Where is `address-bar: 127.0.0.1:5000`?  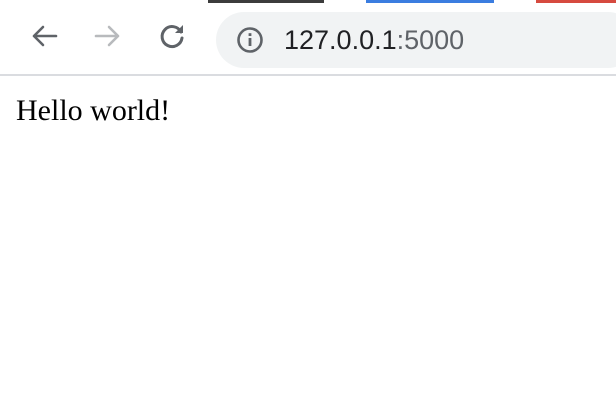
address-bar: 127.0.0.1:5000 is located at coordinates (416, 40).